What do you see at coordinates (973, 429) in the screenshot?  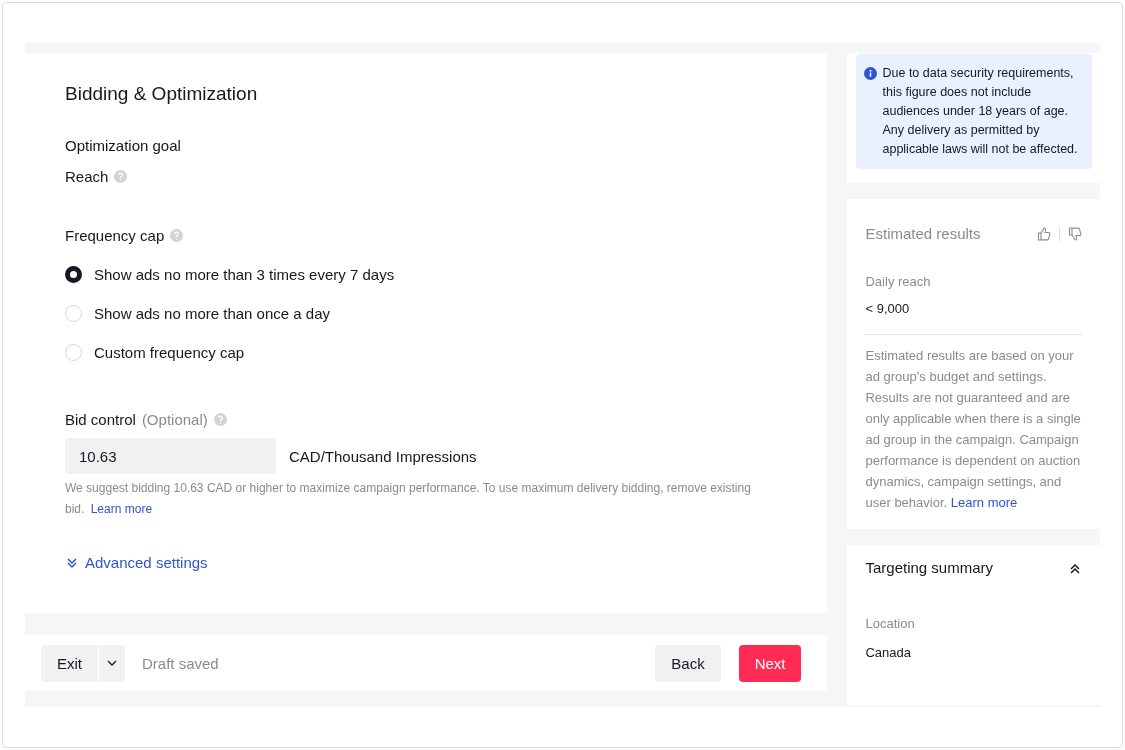 I see `disclaimer-text: Estimated results are based on your ad group's budget and settings. Results are not guaranteed and are only applicable when there is a single ad group in the campaign. Campaign performance is dependent on auction dynamics, campaign settings, and user behavior. Learn more` at bounding box center [973, 429].